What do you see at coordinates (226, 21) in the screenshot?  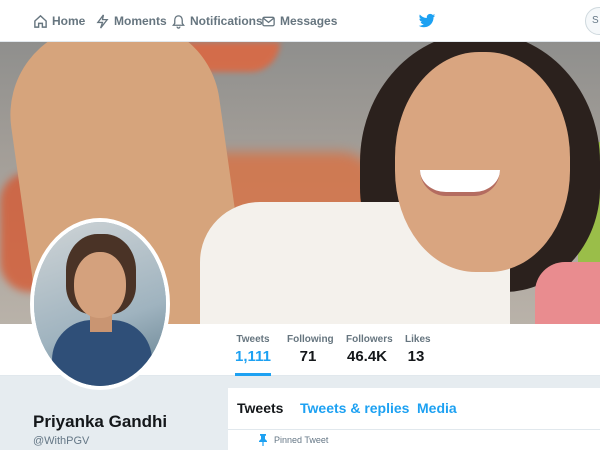 I see `nav-notifications-label: Notifications` at bounding box center [226, 21].